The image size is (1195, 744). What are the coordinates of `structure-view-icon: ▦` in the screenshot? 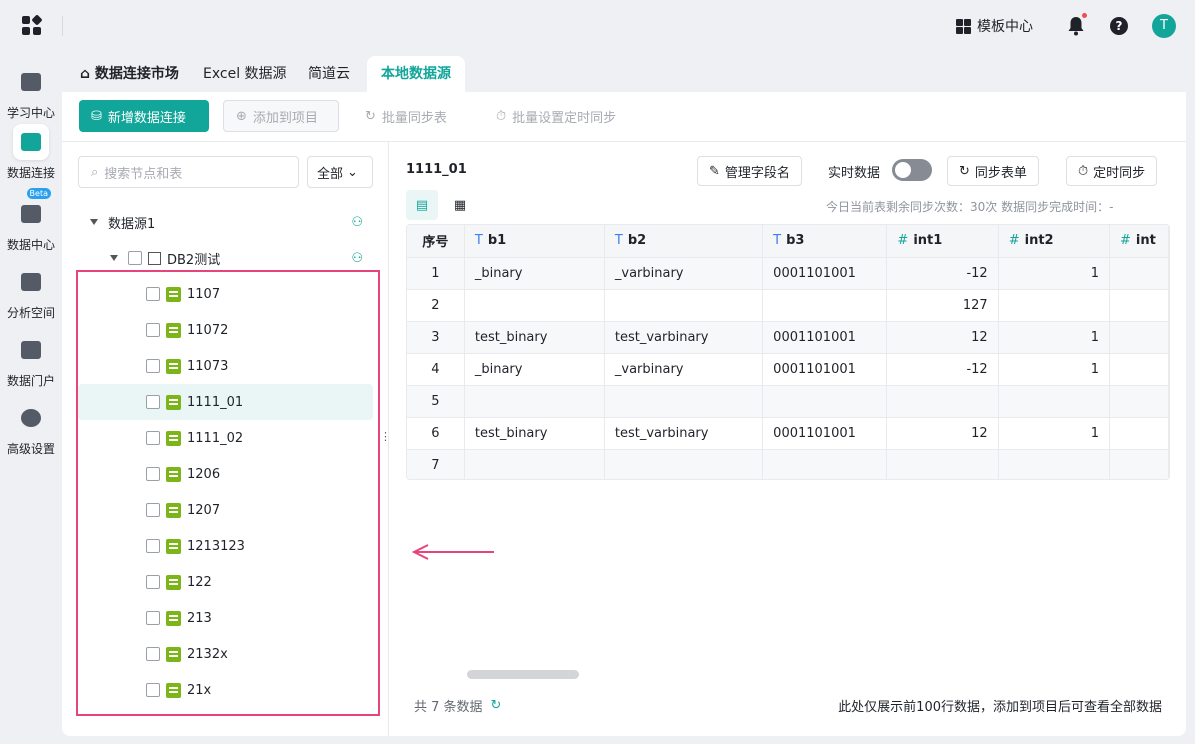 It's located at (460, 205).